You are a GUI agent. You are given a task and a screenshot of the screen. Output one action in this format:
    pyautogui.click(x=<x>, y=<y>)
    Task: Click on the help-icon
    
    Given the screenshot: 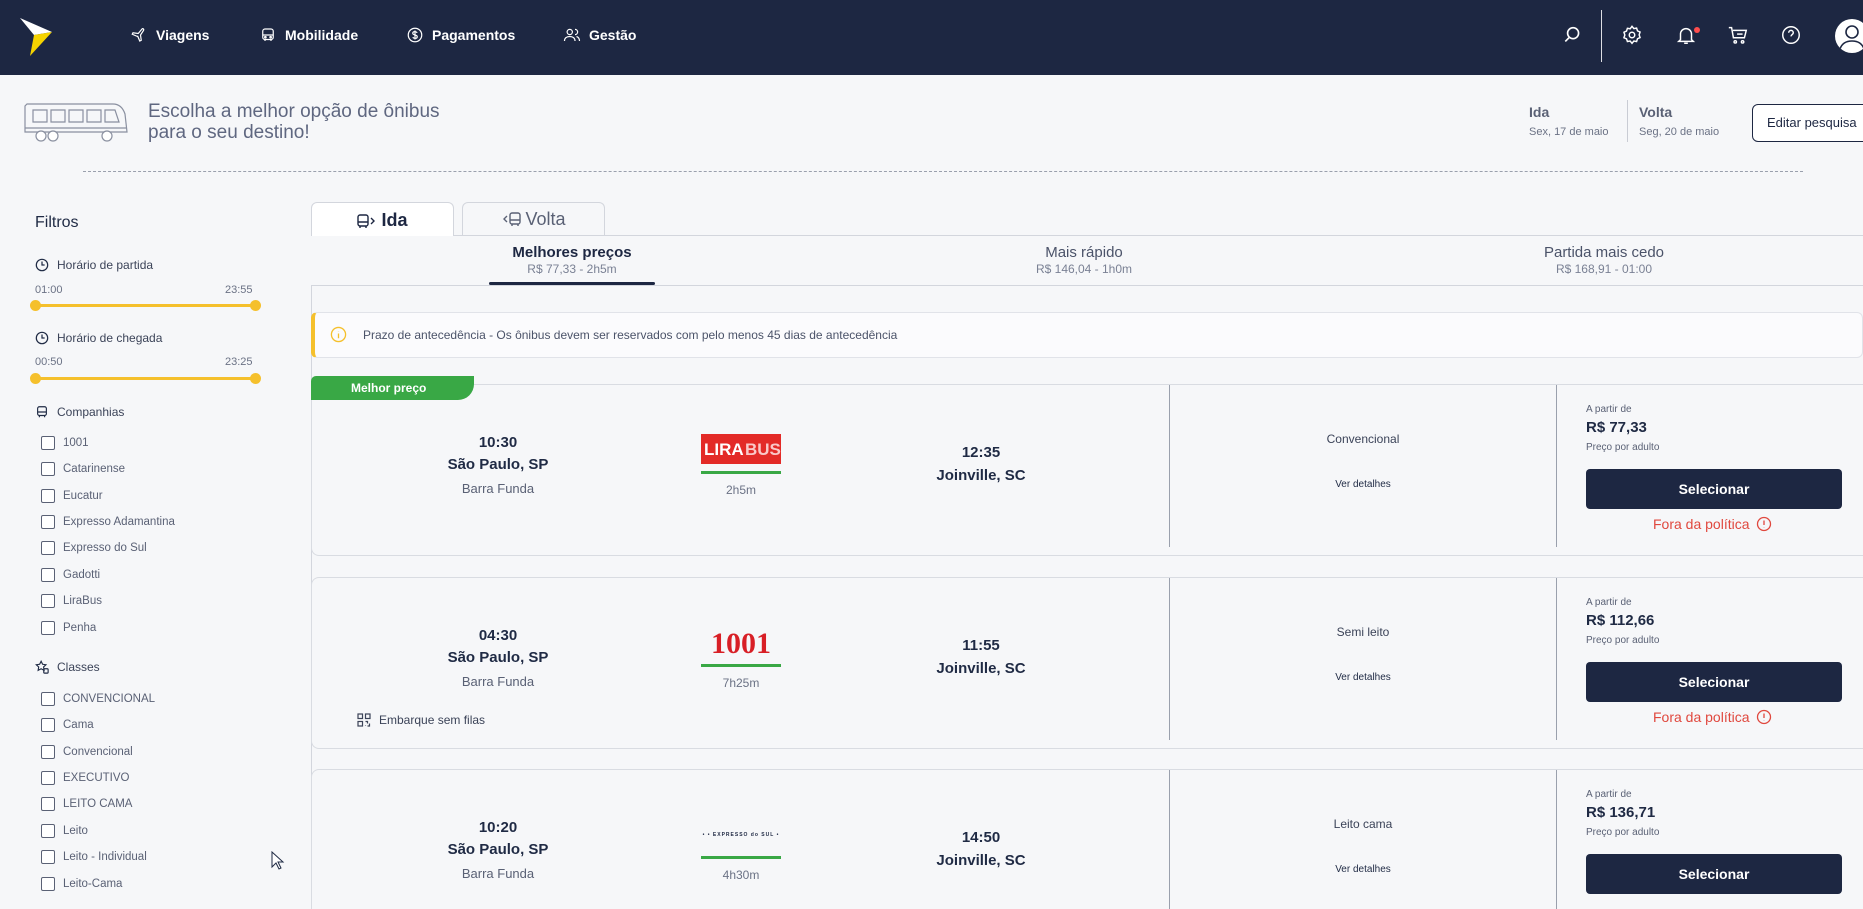 What is the action you would take?
    pyautogui.click(x=1791, y=35)
    